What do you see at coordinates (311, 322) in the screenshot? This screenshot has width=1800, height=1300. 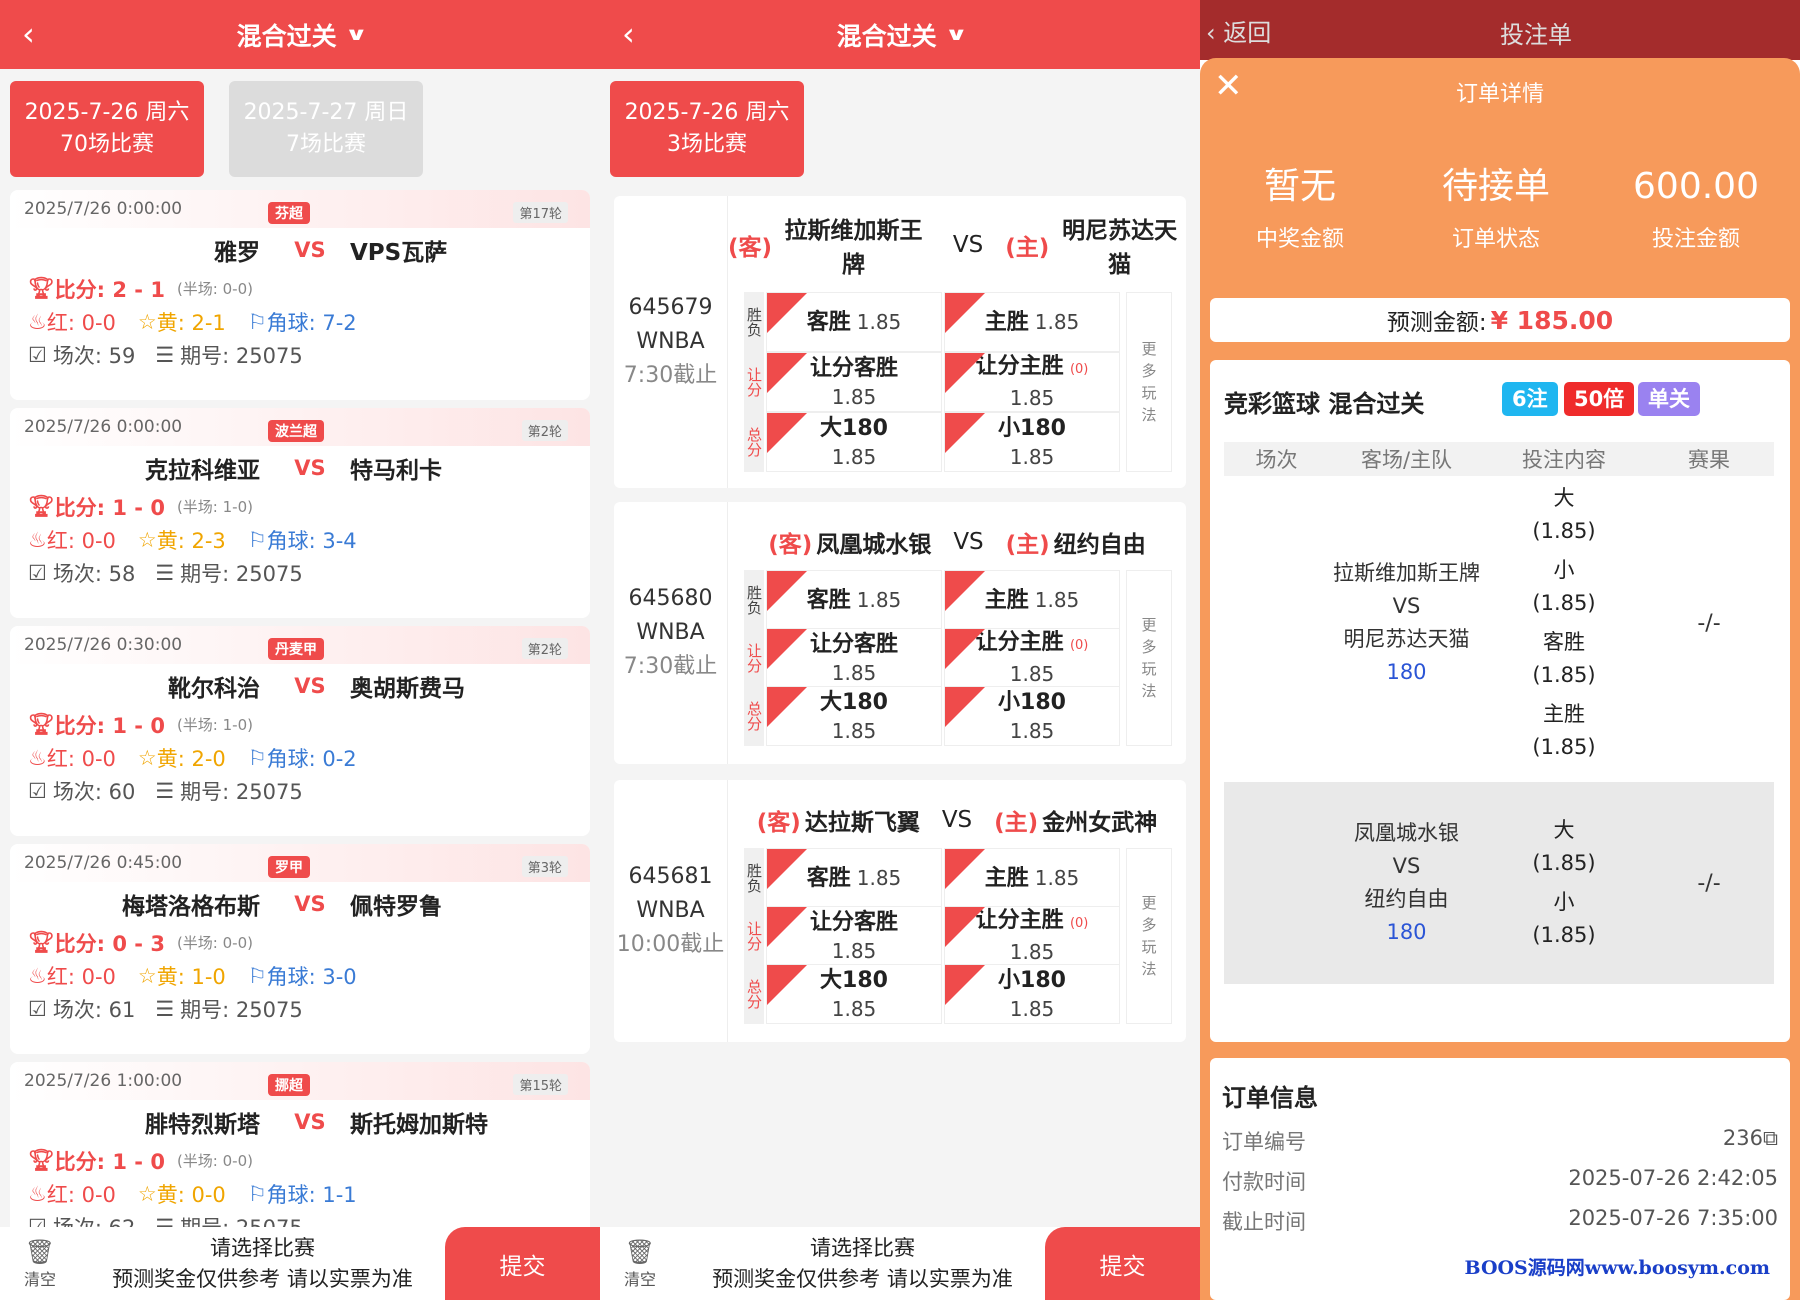 I see `corners: 角球: 7-2` at bounding box center [311, 322].